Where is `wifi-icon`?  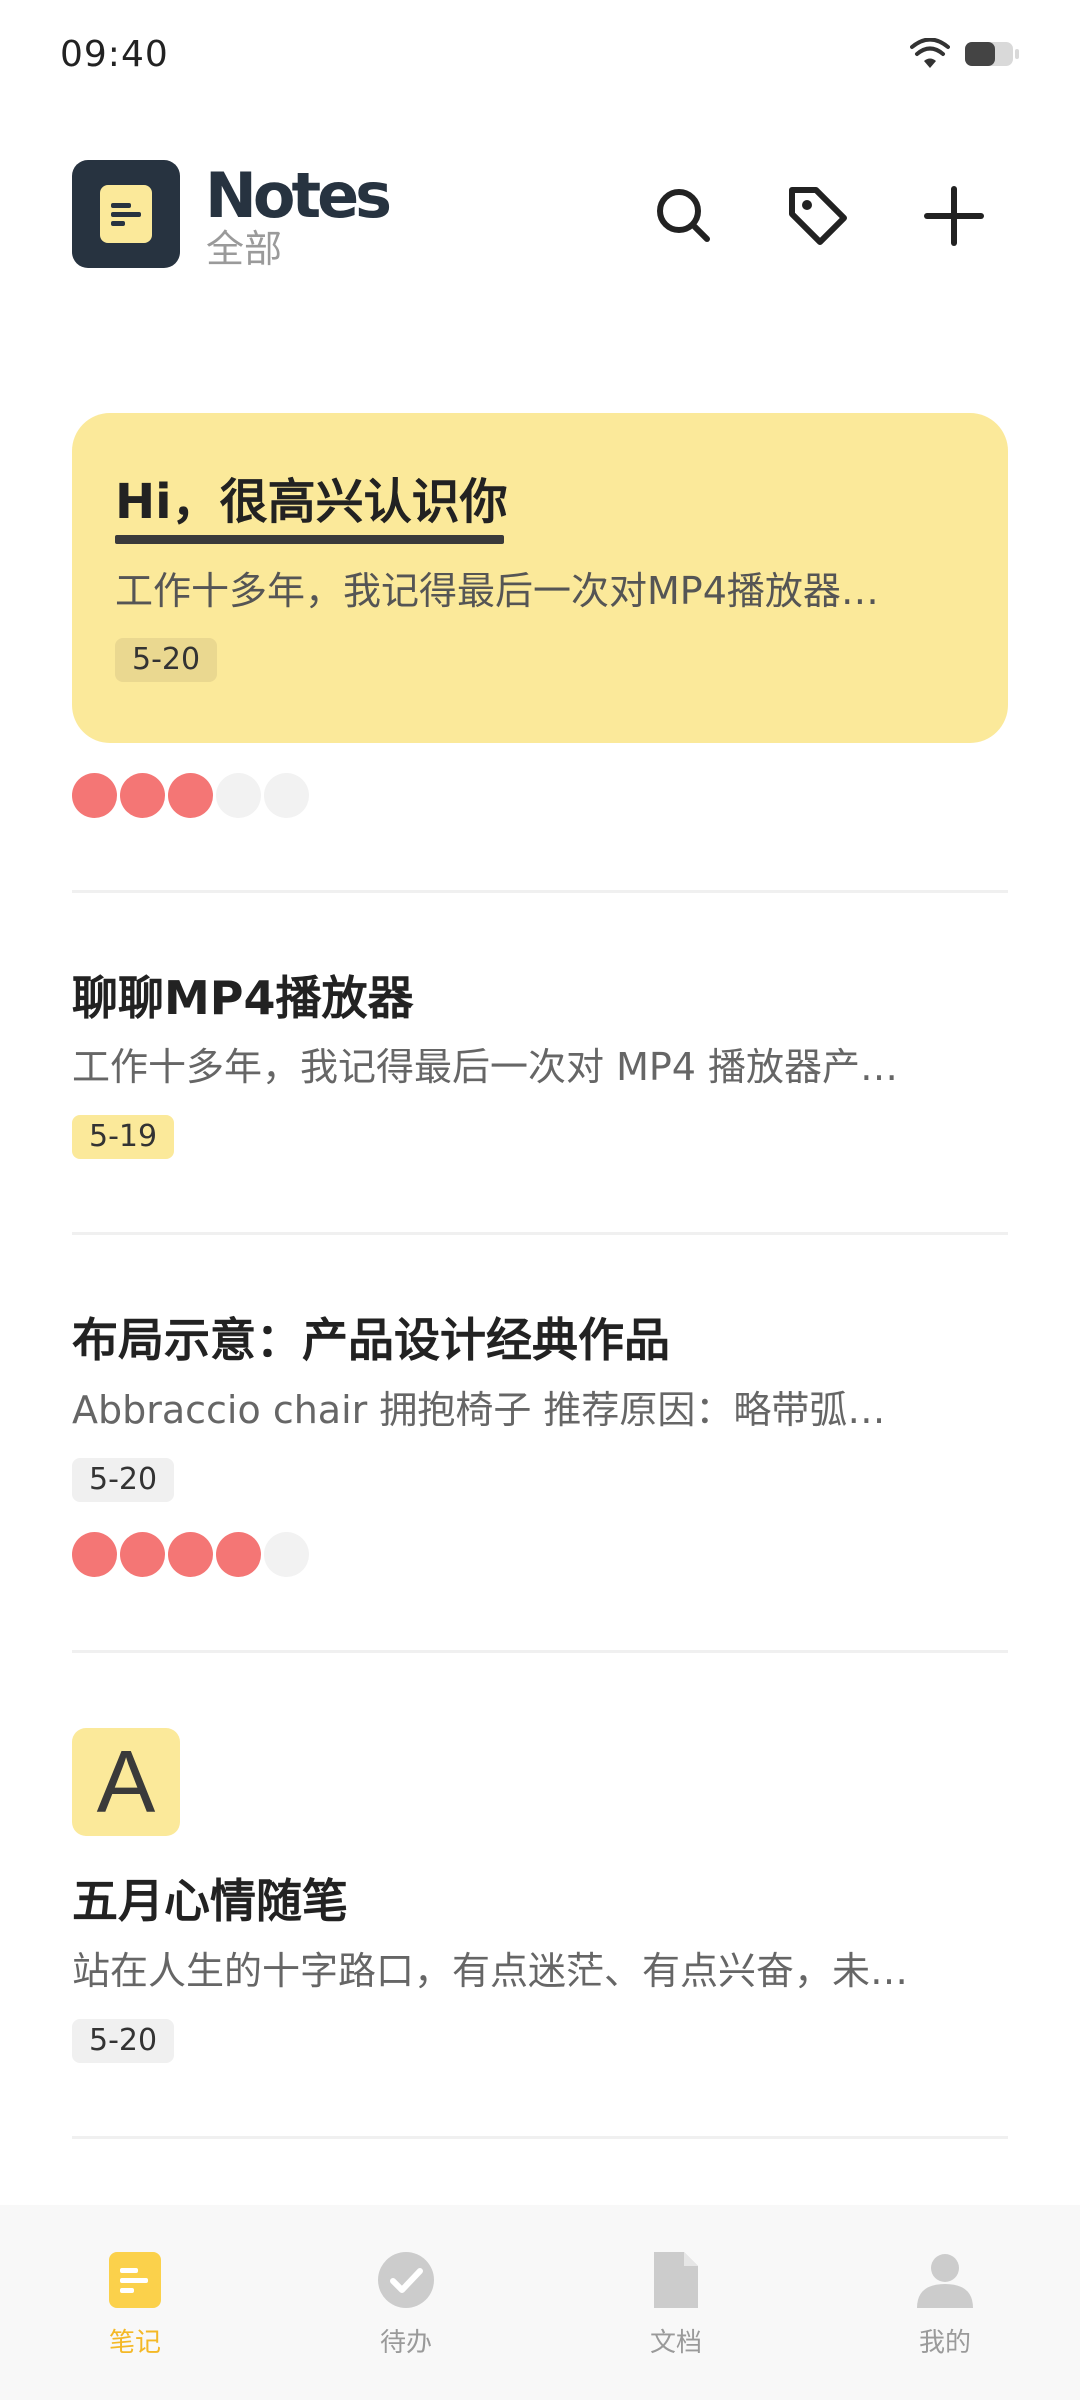 wifi-icon is located at coordinates (930, 53).